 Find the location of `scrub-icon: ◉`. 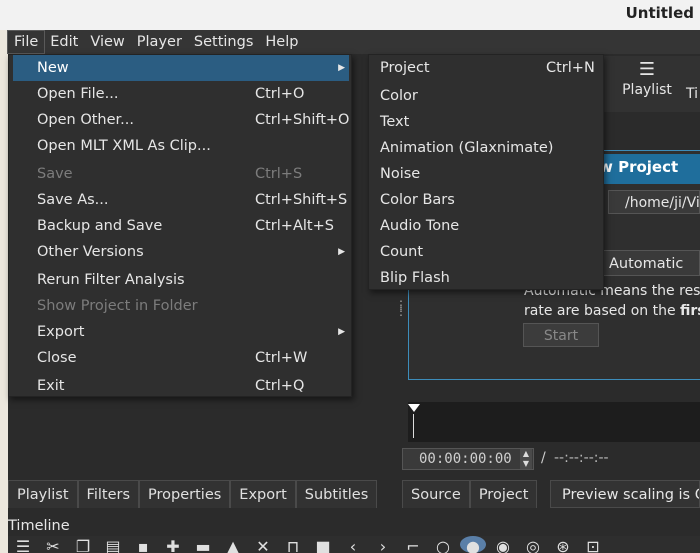

scrub-icon: ◉ is located at coordinates (503, 544).